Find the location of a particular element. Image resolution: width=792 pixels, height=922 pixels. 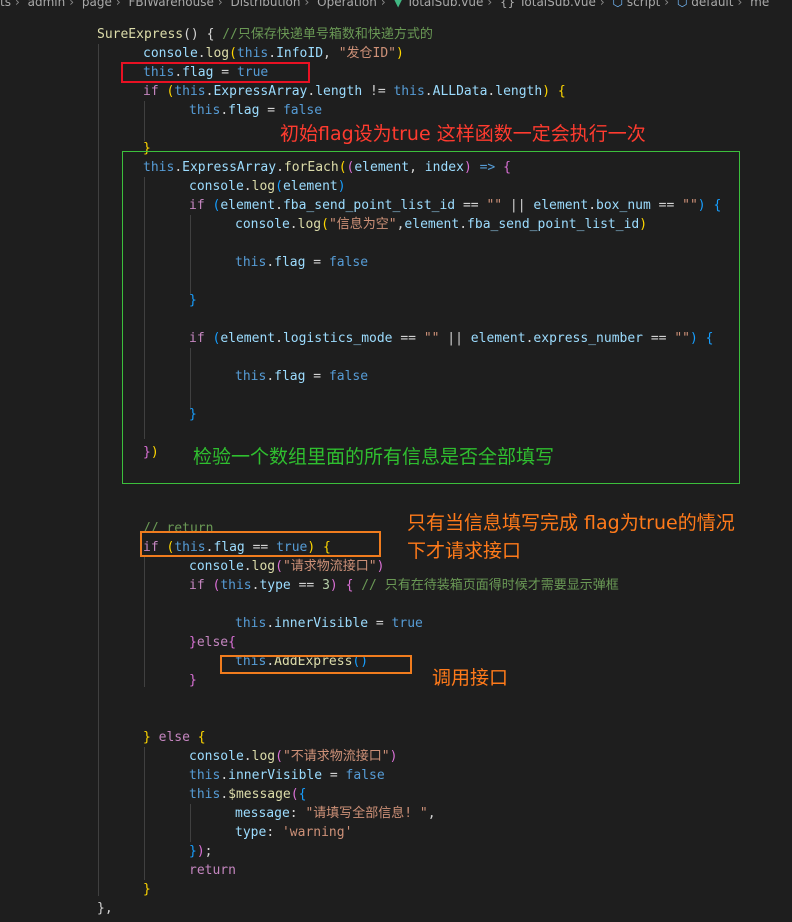

code-line: console.log(this.InfoID, "发仓ID") is located at coordinates (273, 53).